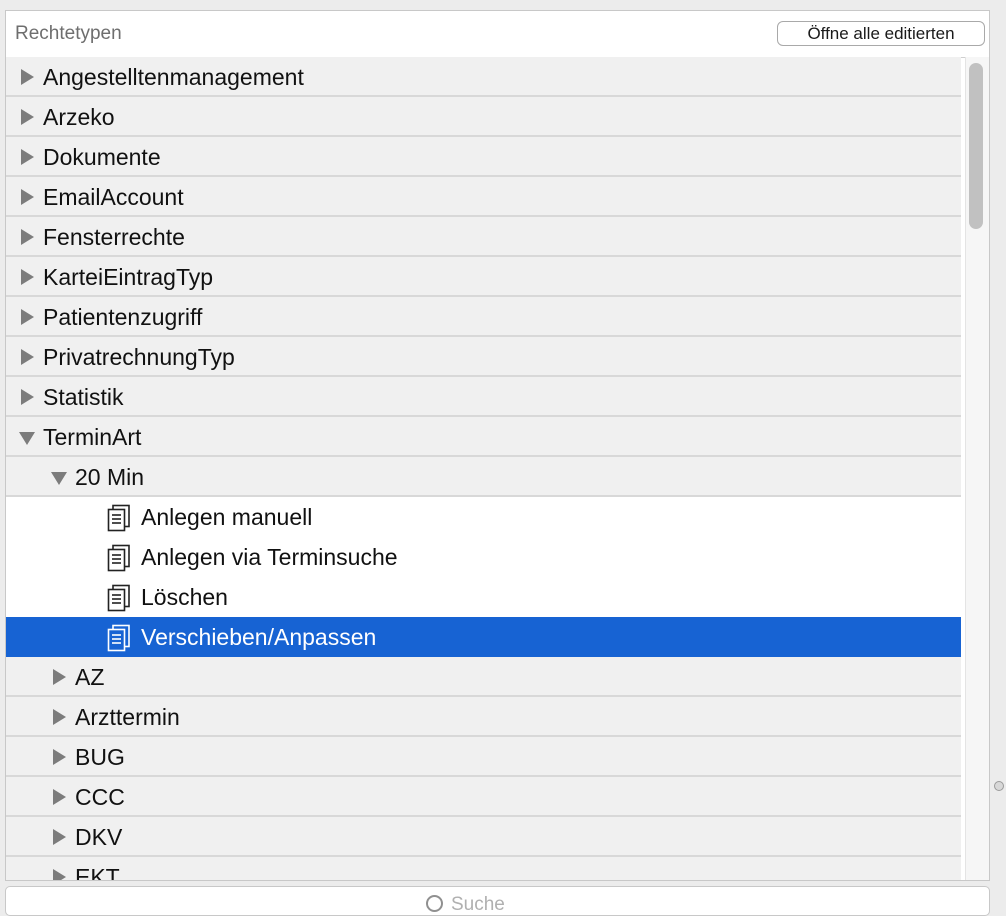 The image size is (1006, 916). Describe the element at coordinates (483, 797) in the screenshot. I see `tree-group-row: CCC` at that location.